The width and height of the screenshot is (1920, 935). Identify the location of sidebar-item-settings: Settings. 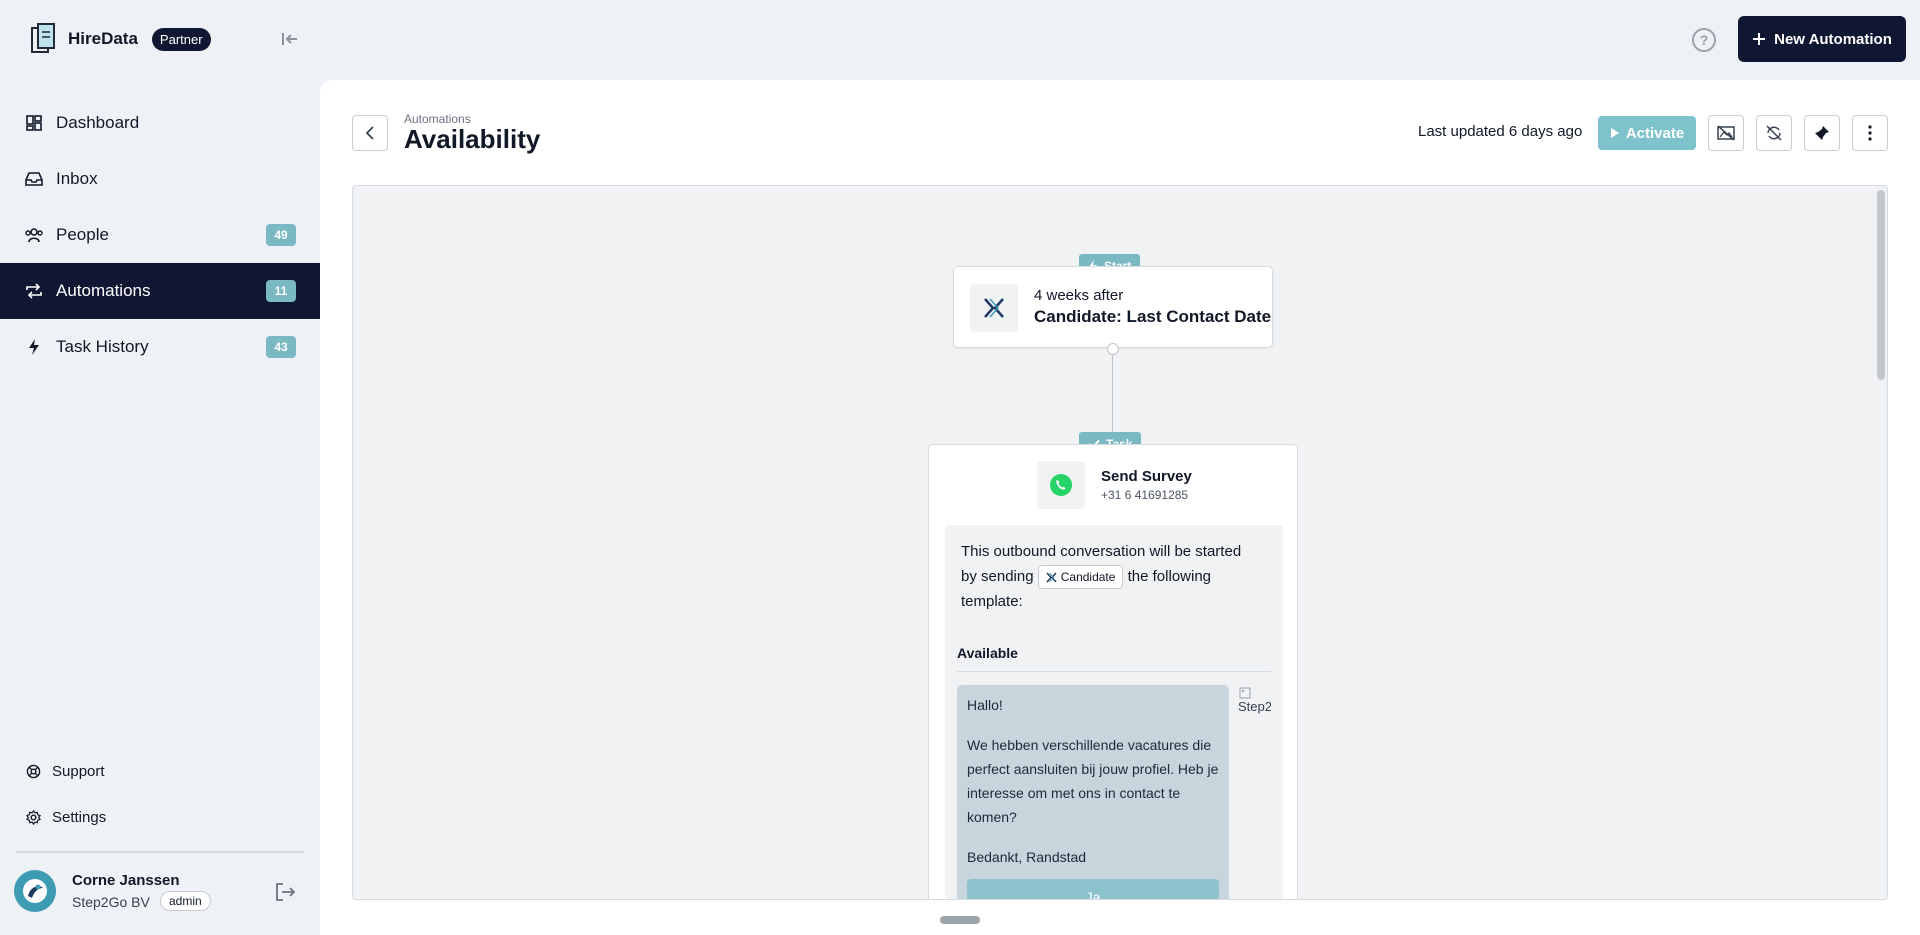
(160, 817).